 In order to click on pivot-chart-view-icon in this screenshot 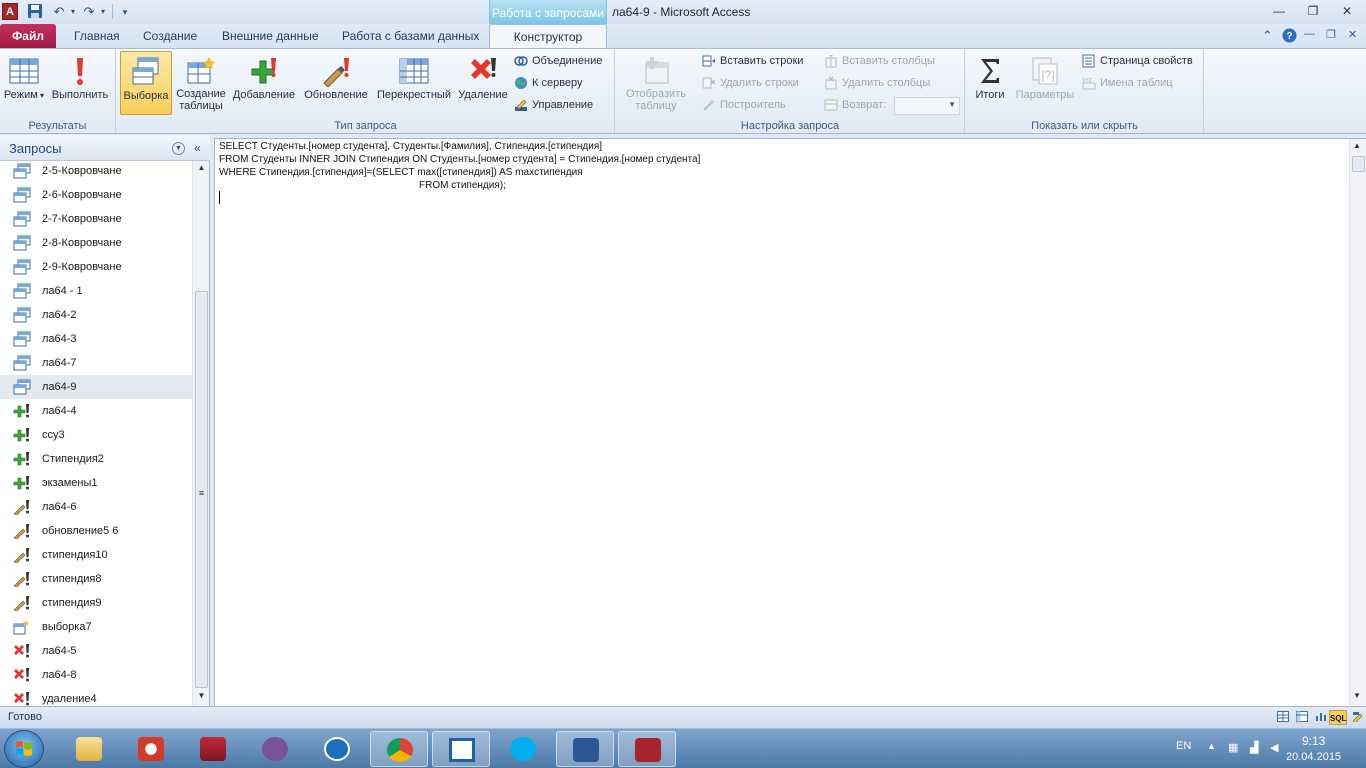, I will do `click(1321, 717)`.